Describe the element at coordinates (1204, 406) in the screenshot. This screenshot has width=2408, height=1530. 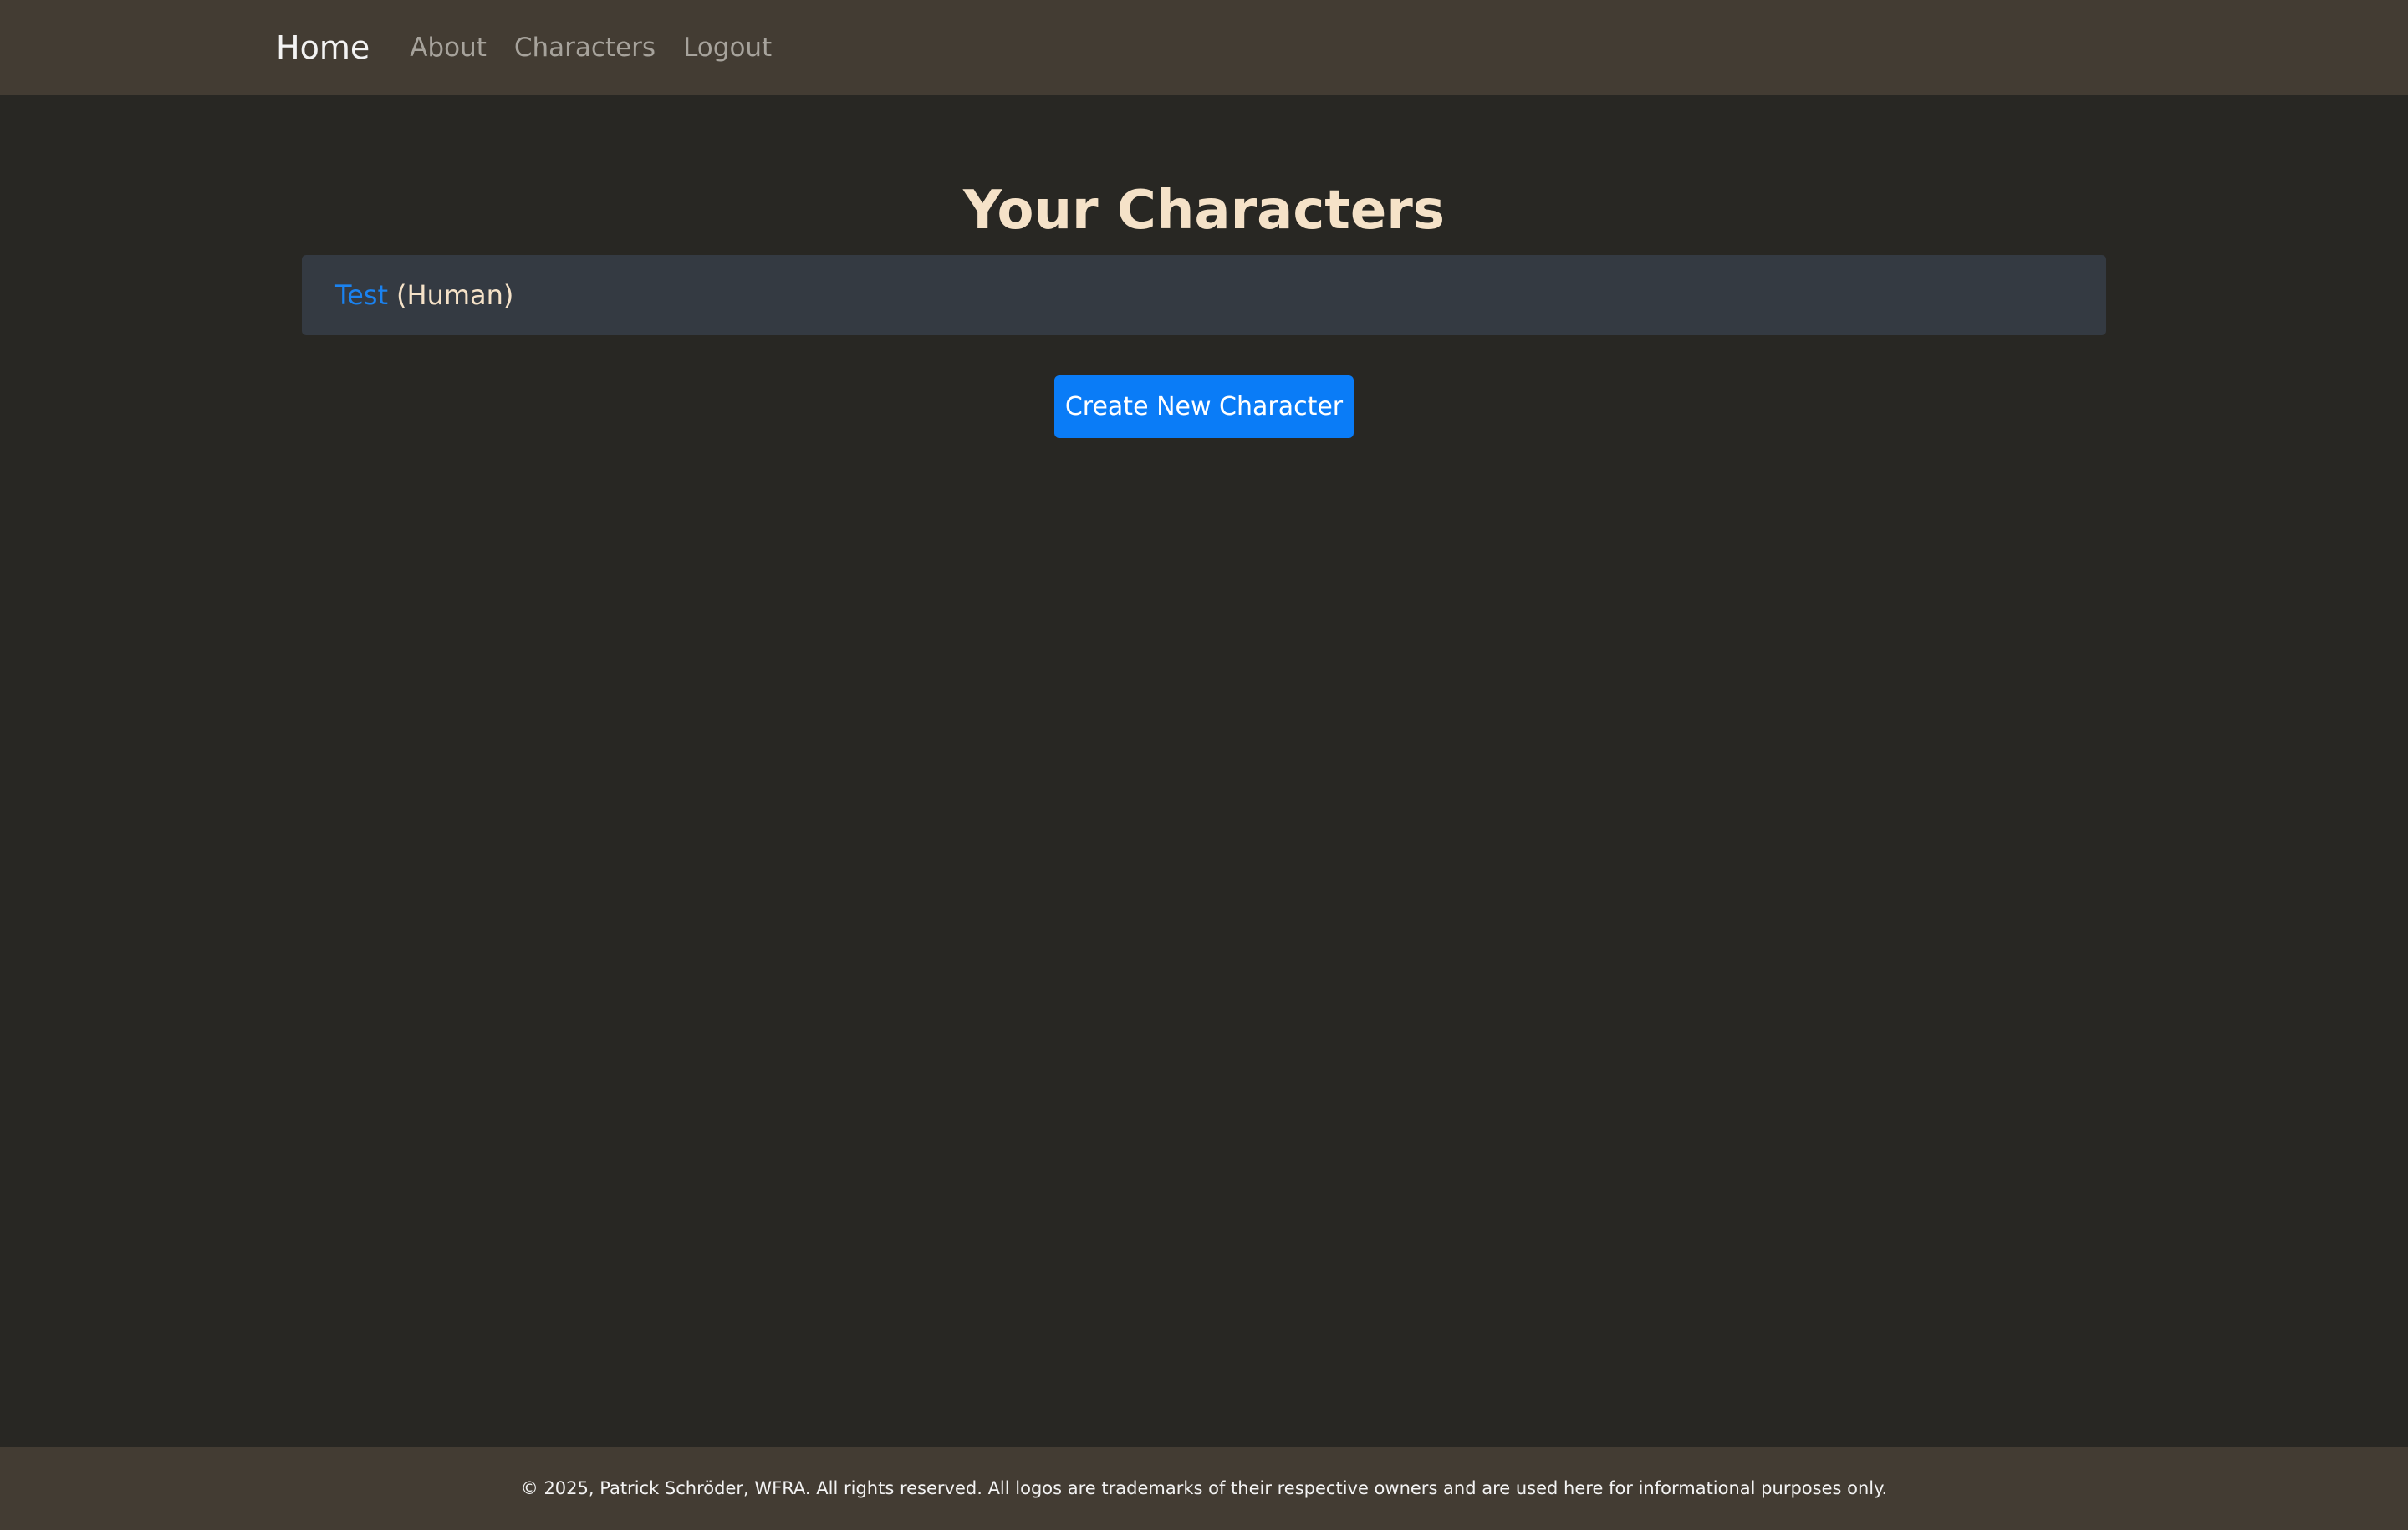
I see `create-new-character-button: Create New Character` at that location.